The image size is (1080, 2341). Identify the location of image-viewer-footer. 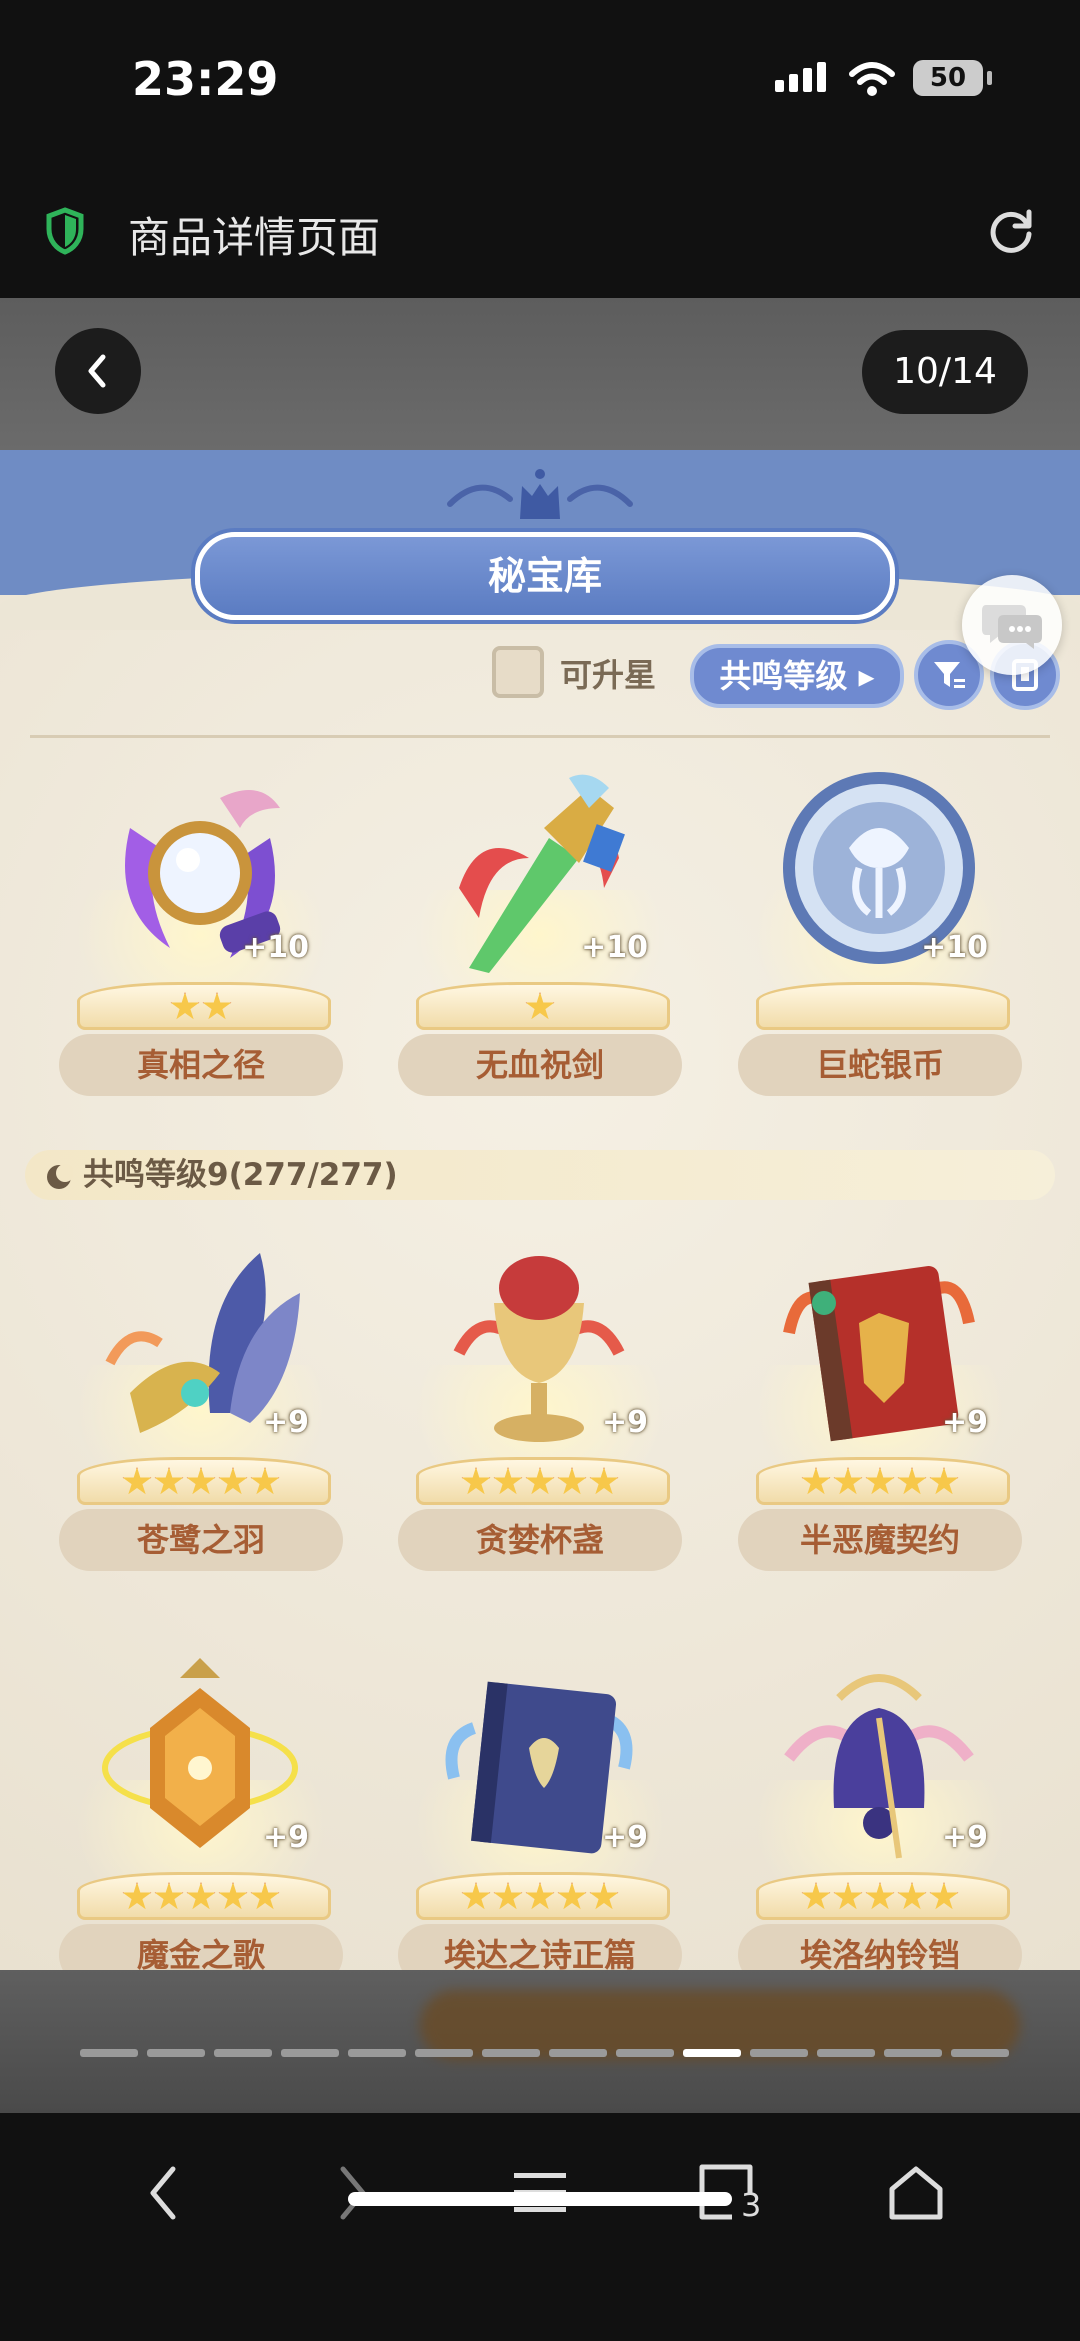
(540, 2041).